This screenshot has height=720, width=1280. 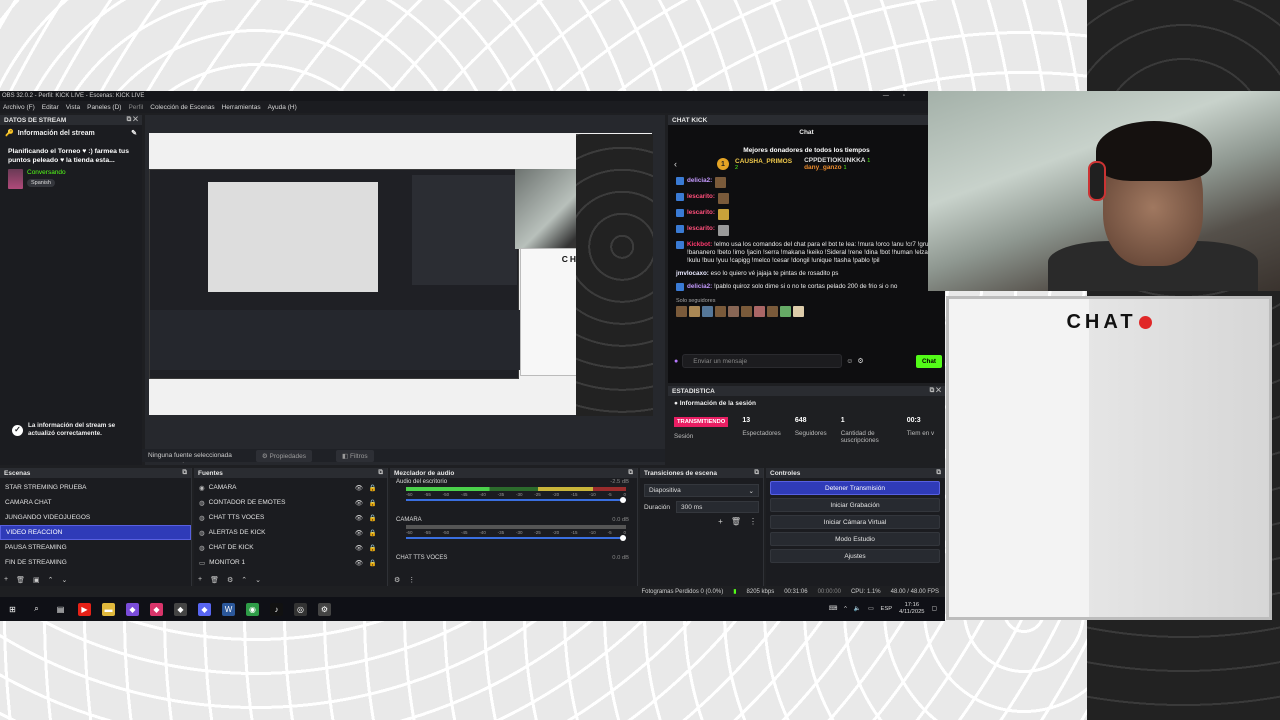 I want to click on properties-button: ⚙ Propiedades, so click(x=283, y=455).